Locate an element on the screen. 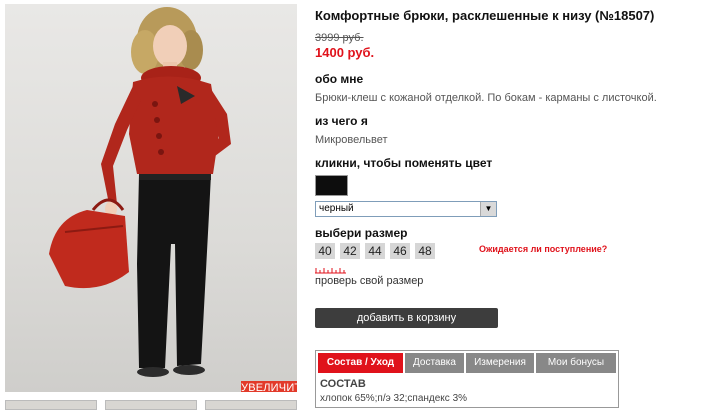 This screenshot has height=410, width=723. ruler-icon is located at coordinates (330, 271).